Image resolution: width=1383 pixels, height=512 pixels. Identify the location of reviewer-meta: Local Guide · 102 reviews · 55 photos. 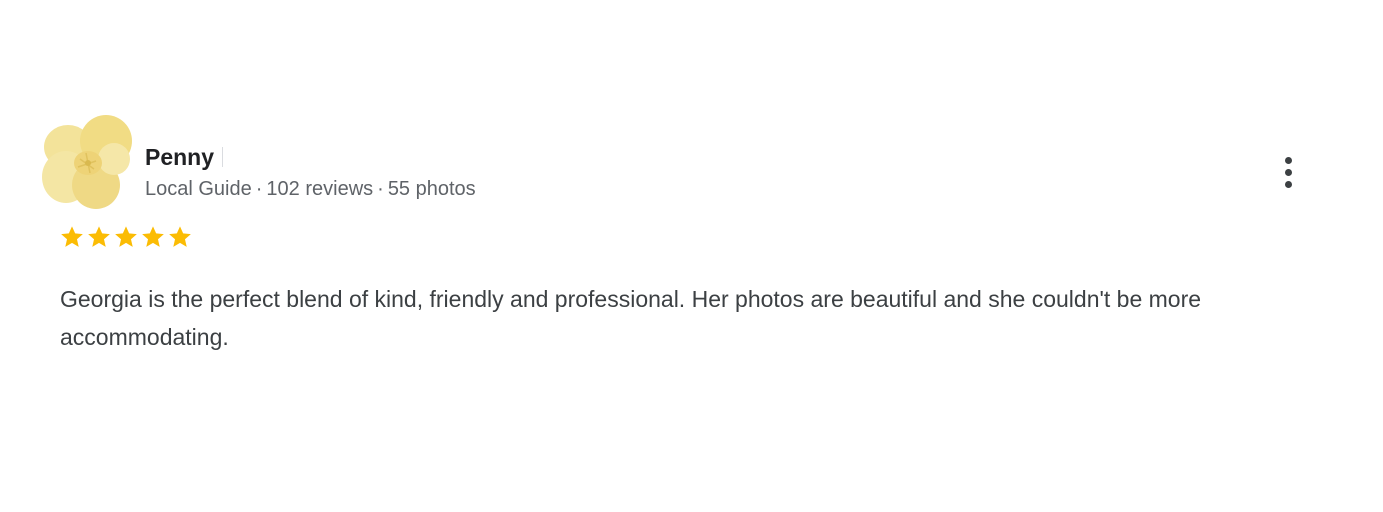
(310, 189).